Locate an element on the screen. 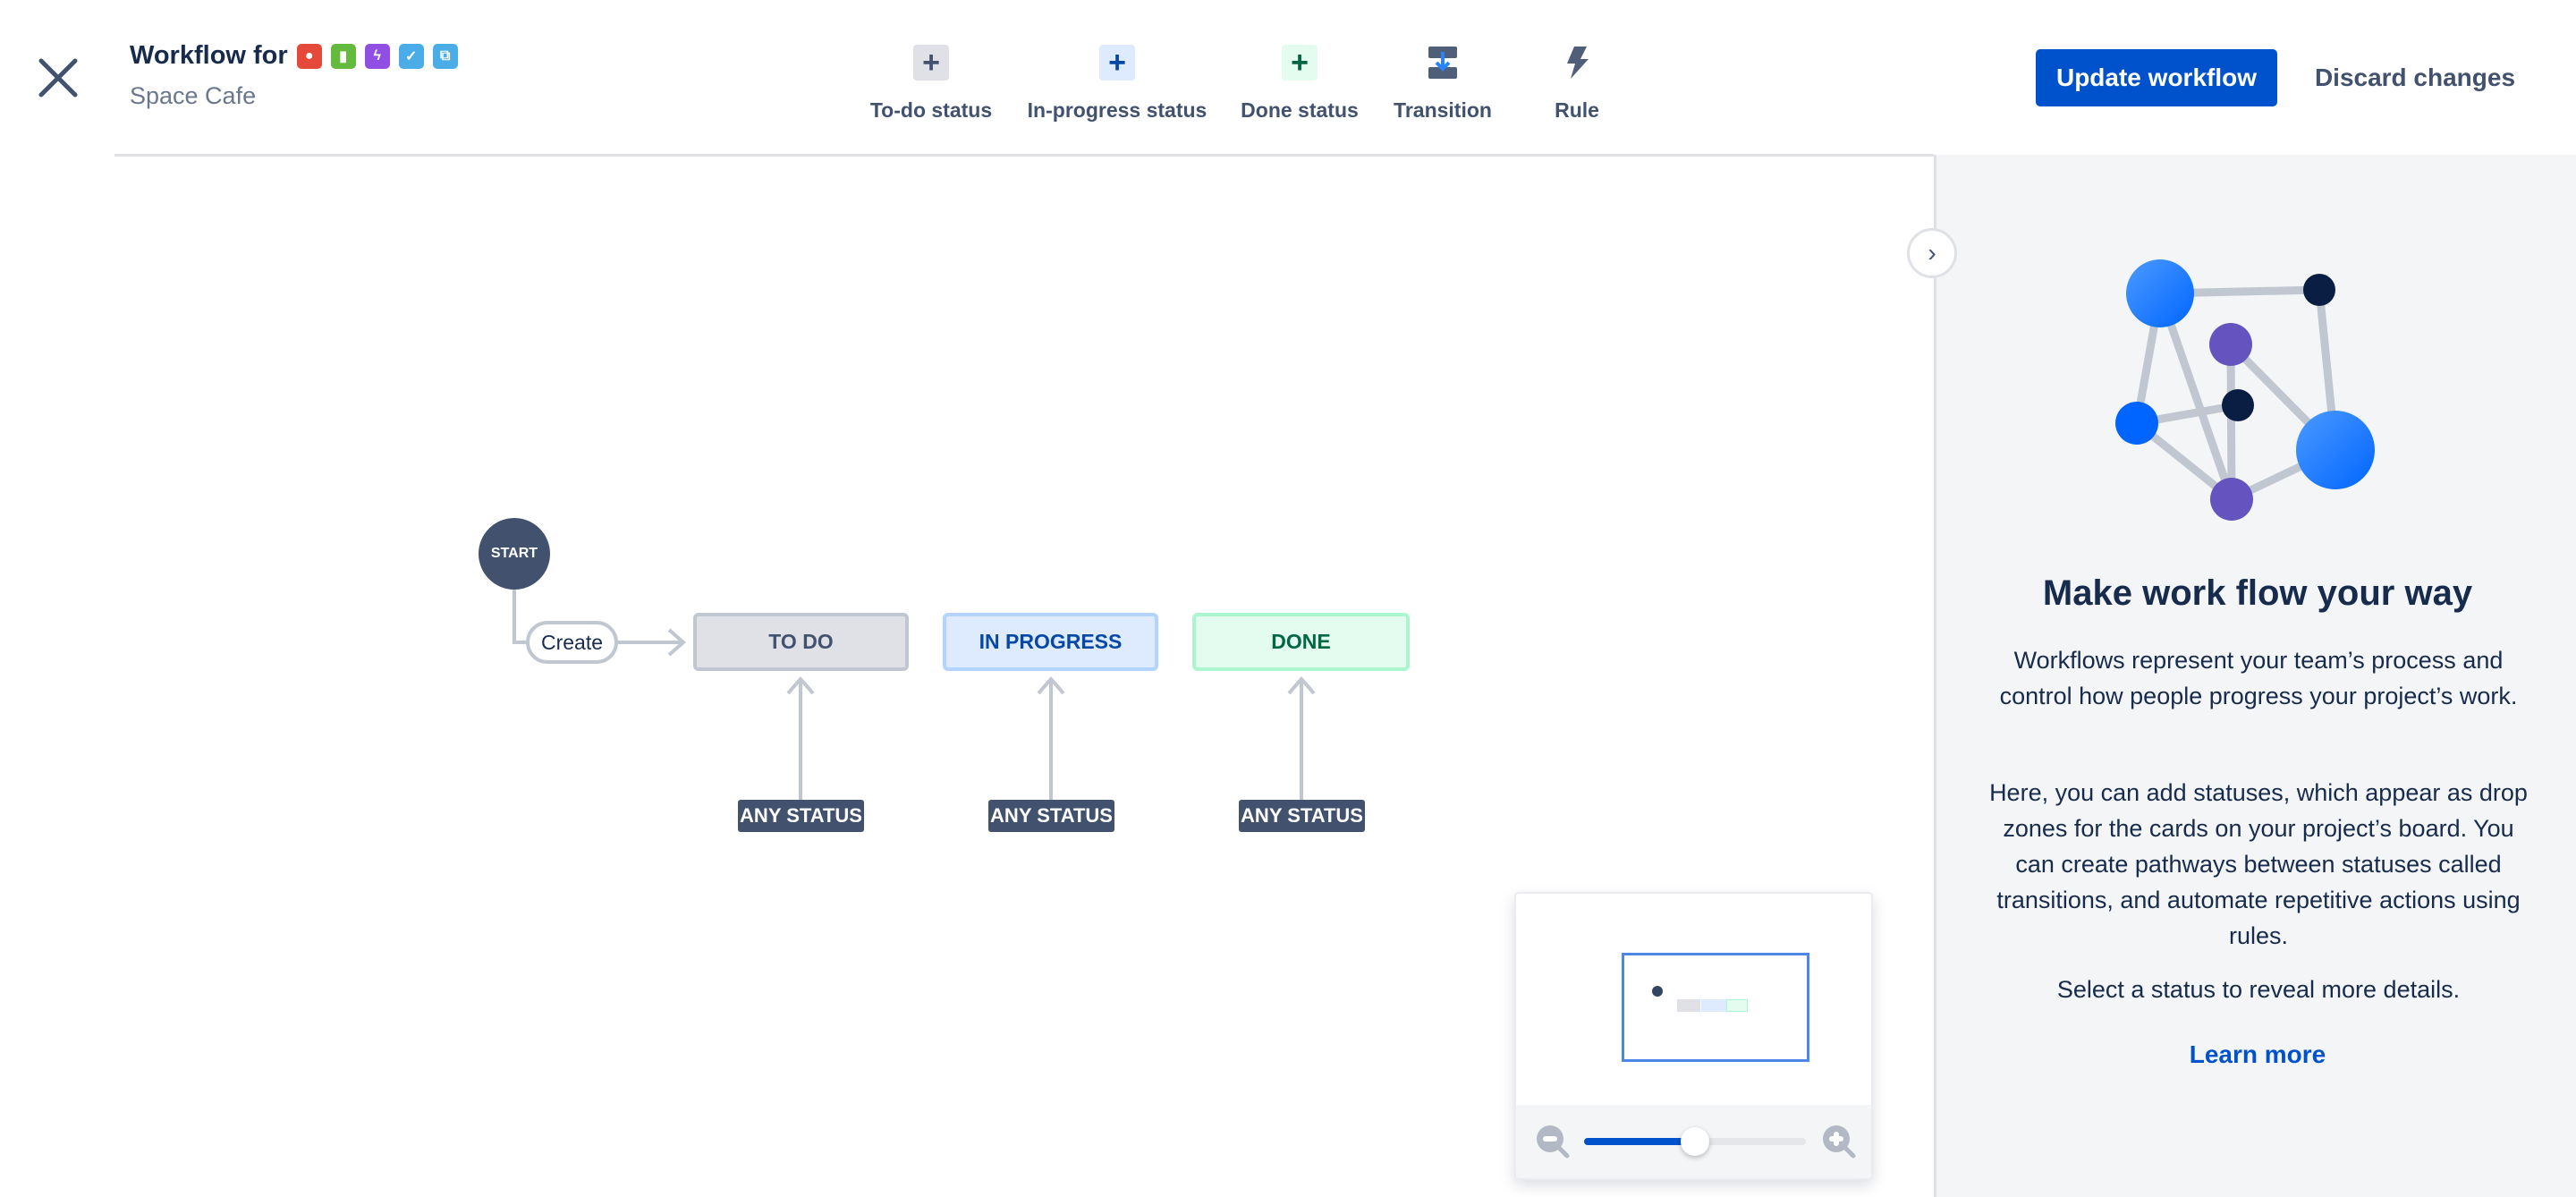 This screenshot has height=1197, width=2576. minimap-start-dot is located at coordinates (1657, 992).